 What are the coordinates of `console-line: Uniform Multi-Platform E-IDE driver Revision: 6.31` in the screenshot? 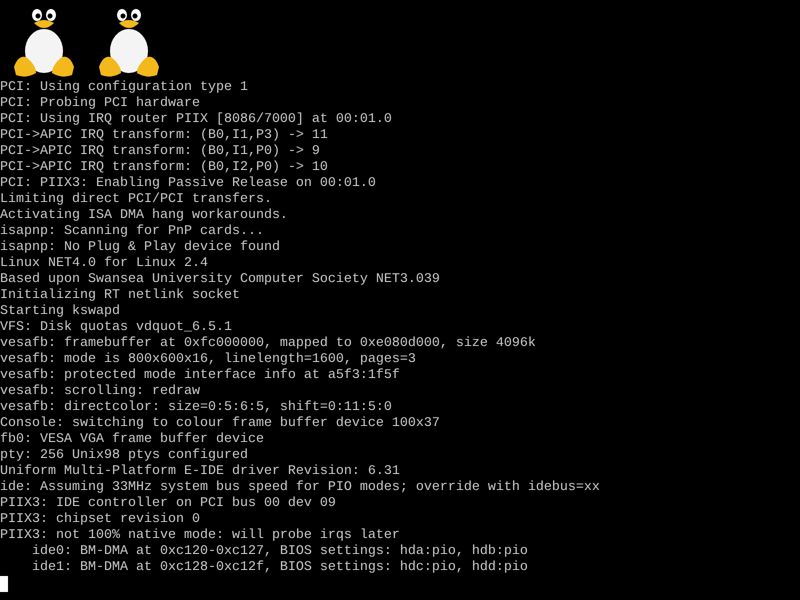 It's located at (200, 472).